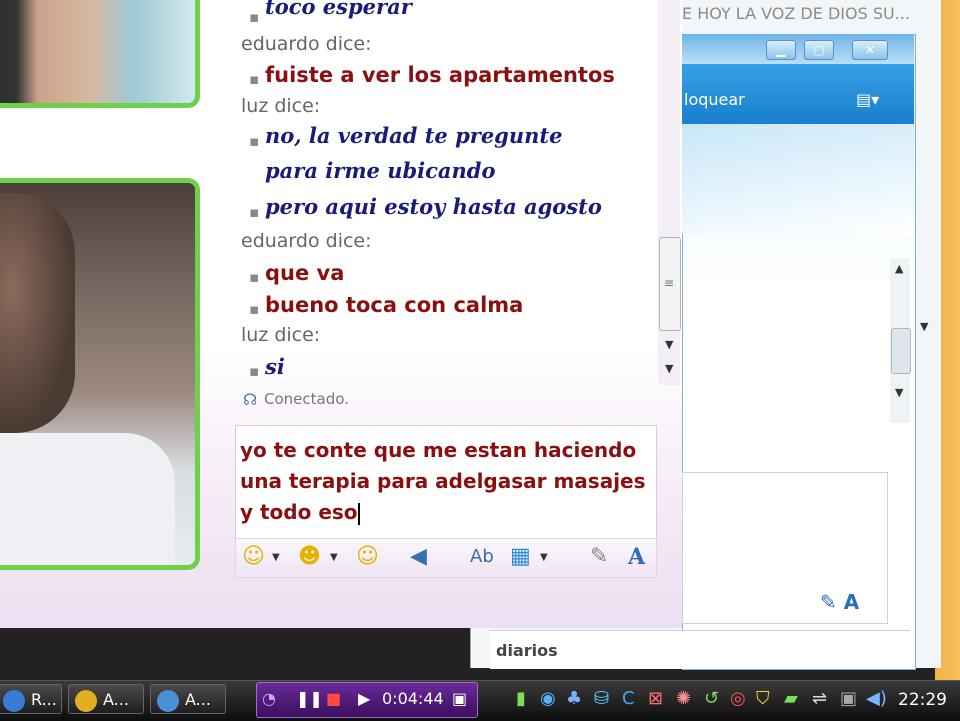 This screenshot has height=721, width=960. Describe the element at coordinates (628, 699) in the screenshot. I see `ccleaner-icon: C` at that location.